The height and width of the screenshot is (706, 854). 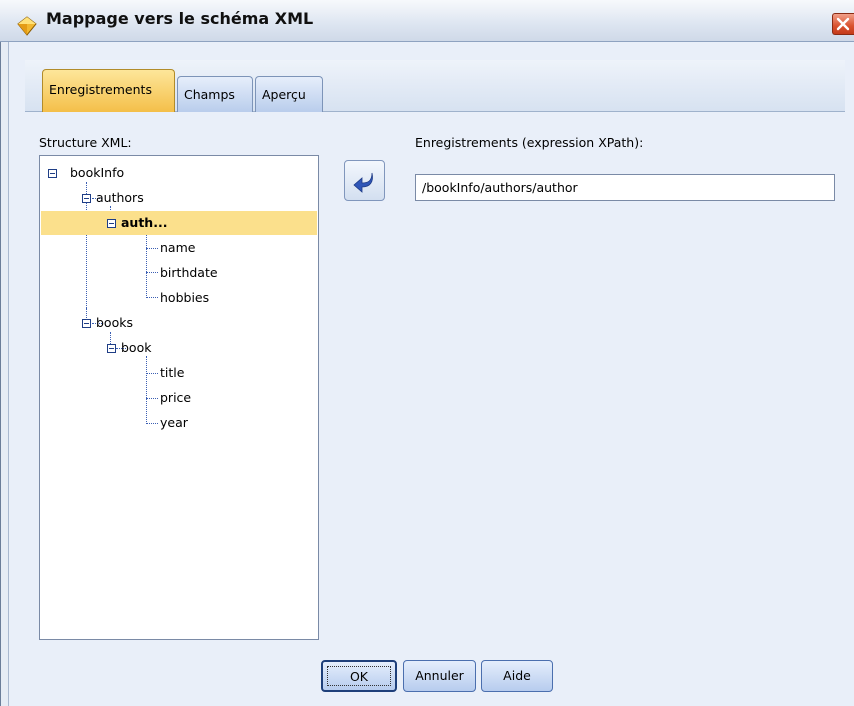 I want to click on ok-button: OK, so click(x=359, y=676).